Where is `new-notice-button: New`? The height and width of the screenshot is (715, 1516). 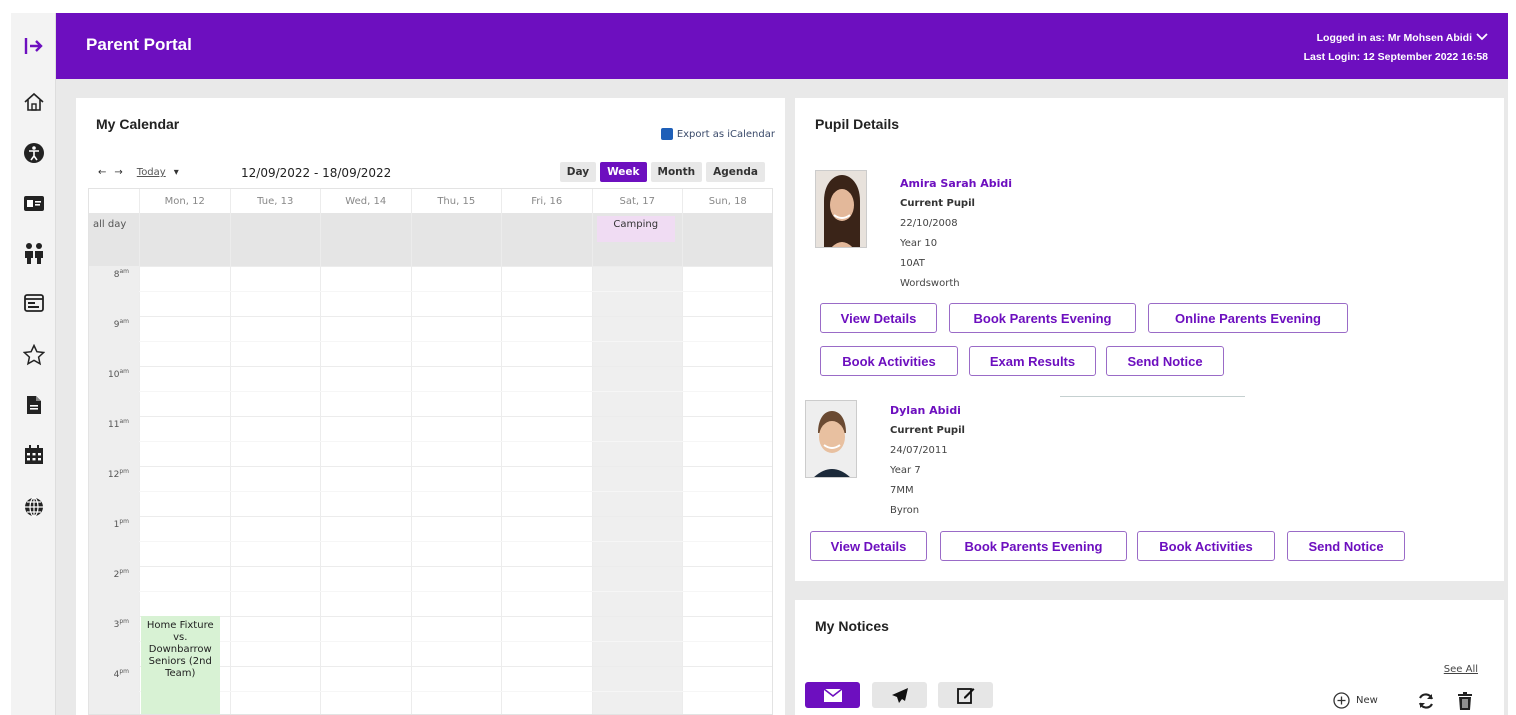 new-notice-button: New is located at coordinates (1355, 700).